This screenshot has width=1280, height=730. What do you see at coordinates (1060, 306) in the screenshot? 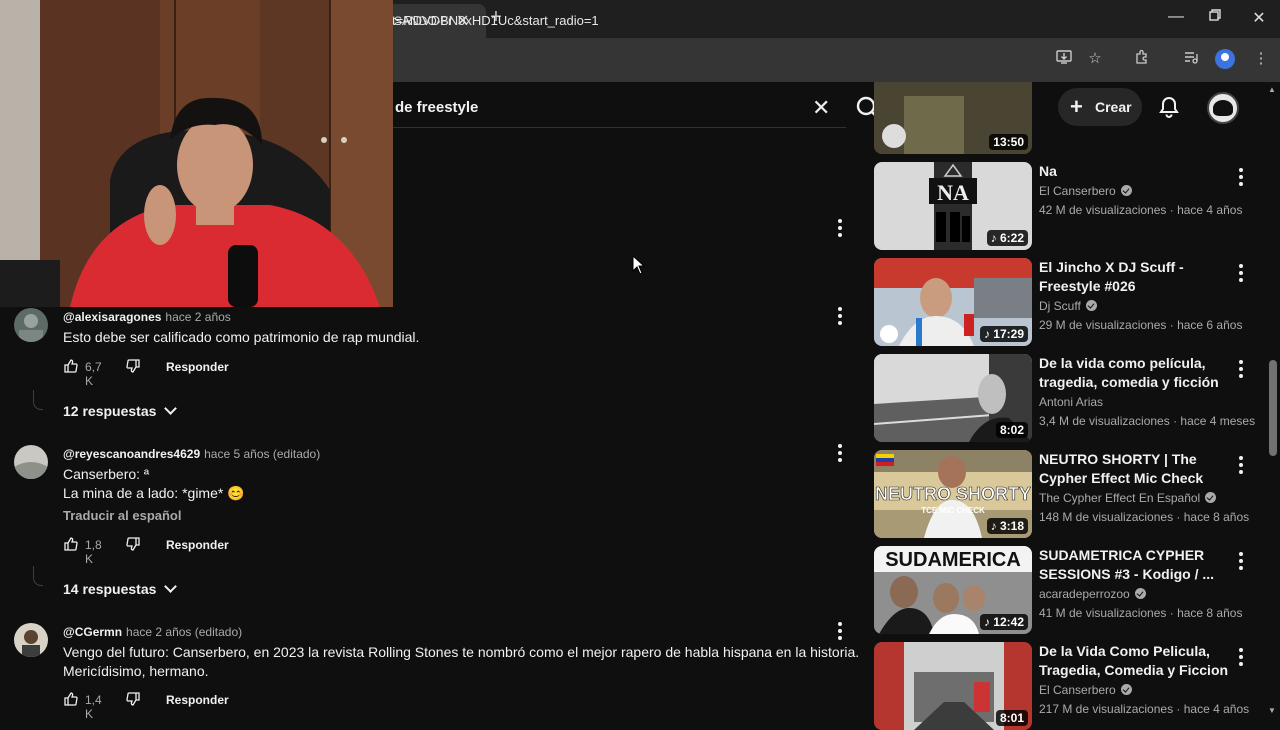
I see `channel-name: Dj Scuff` at bounding box center [1060, 306].